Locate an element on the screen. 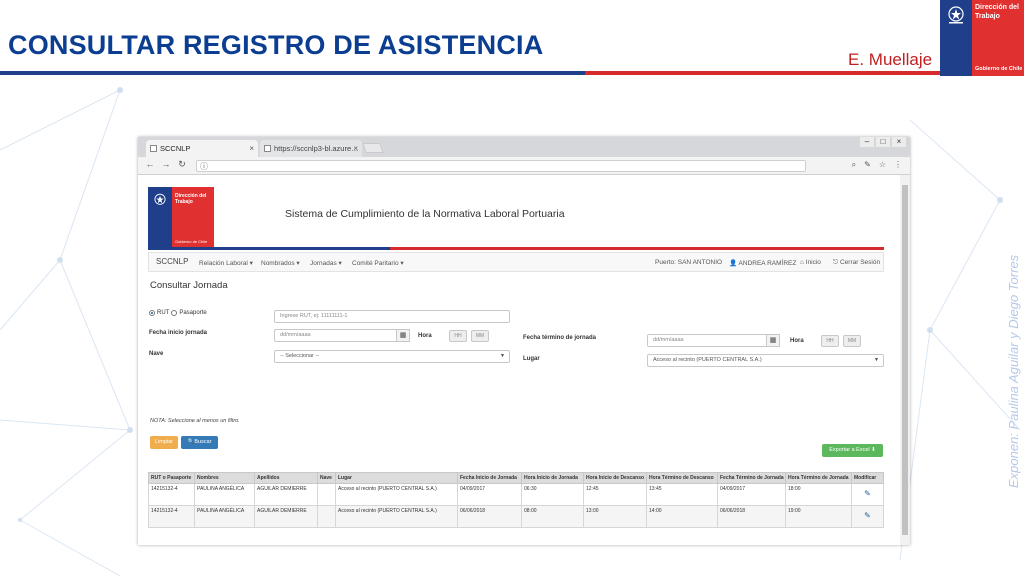  fecha-inicio-calendar-icon: ▦ is located at coordinates (403, 335).